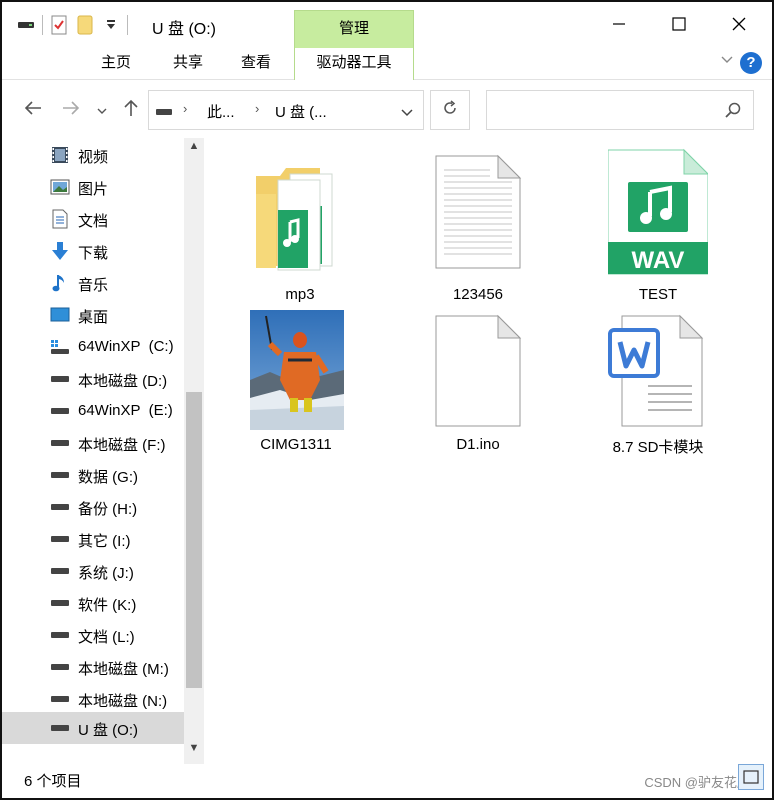  I want to click on quick-access-toolbar, so click(72, 25).